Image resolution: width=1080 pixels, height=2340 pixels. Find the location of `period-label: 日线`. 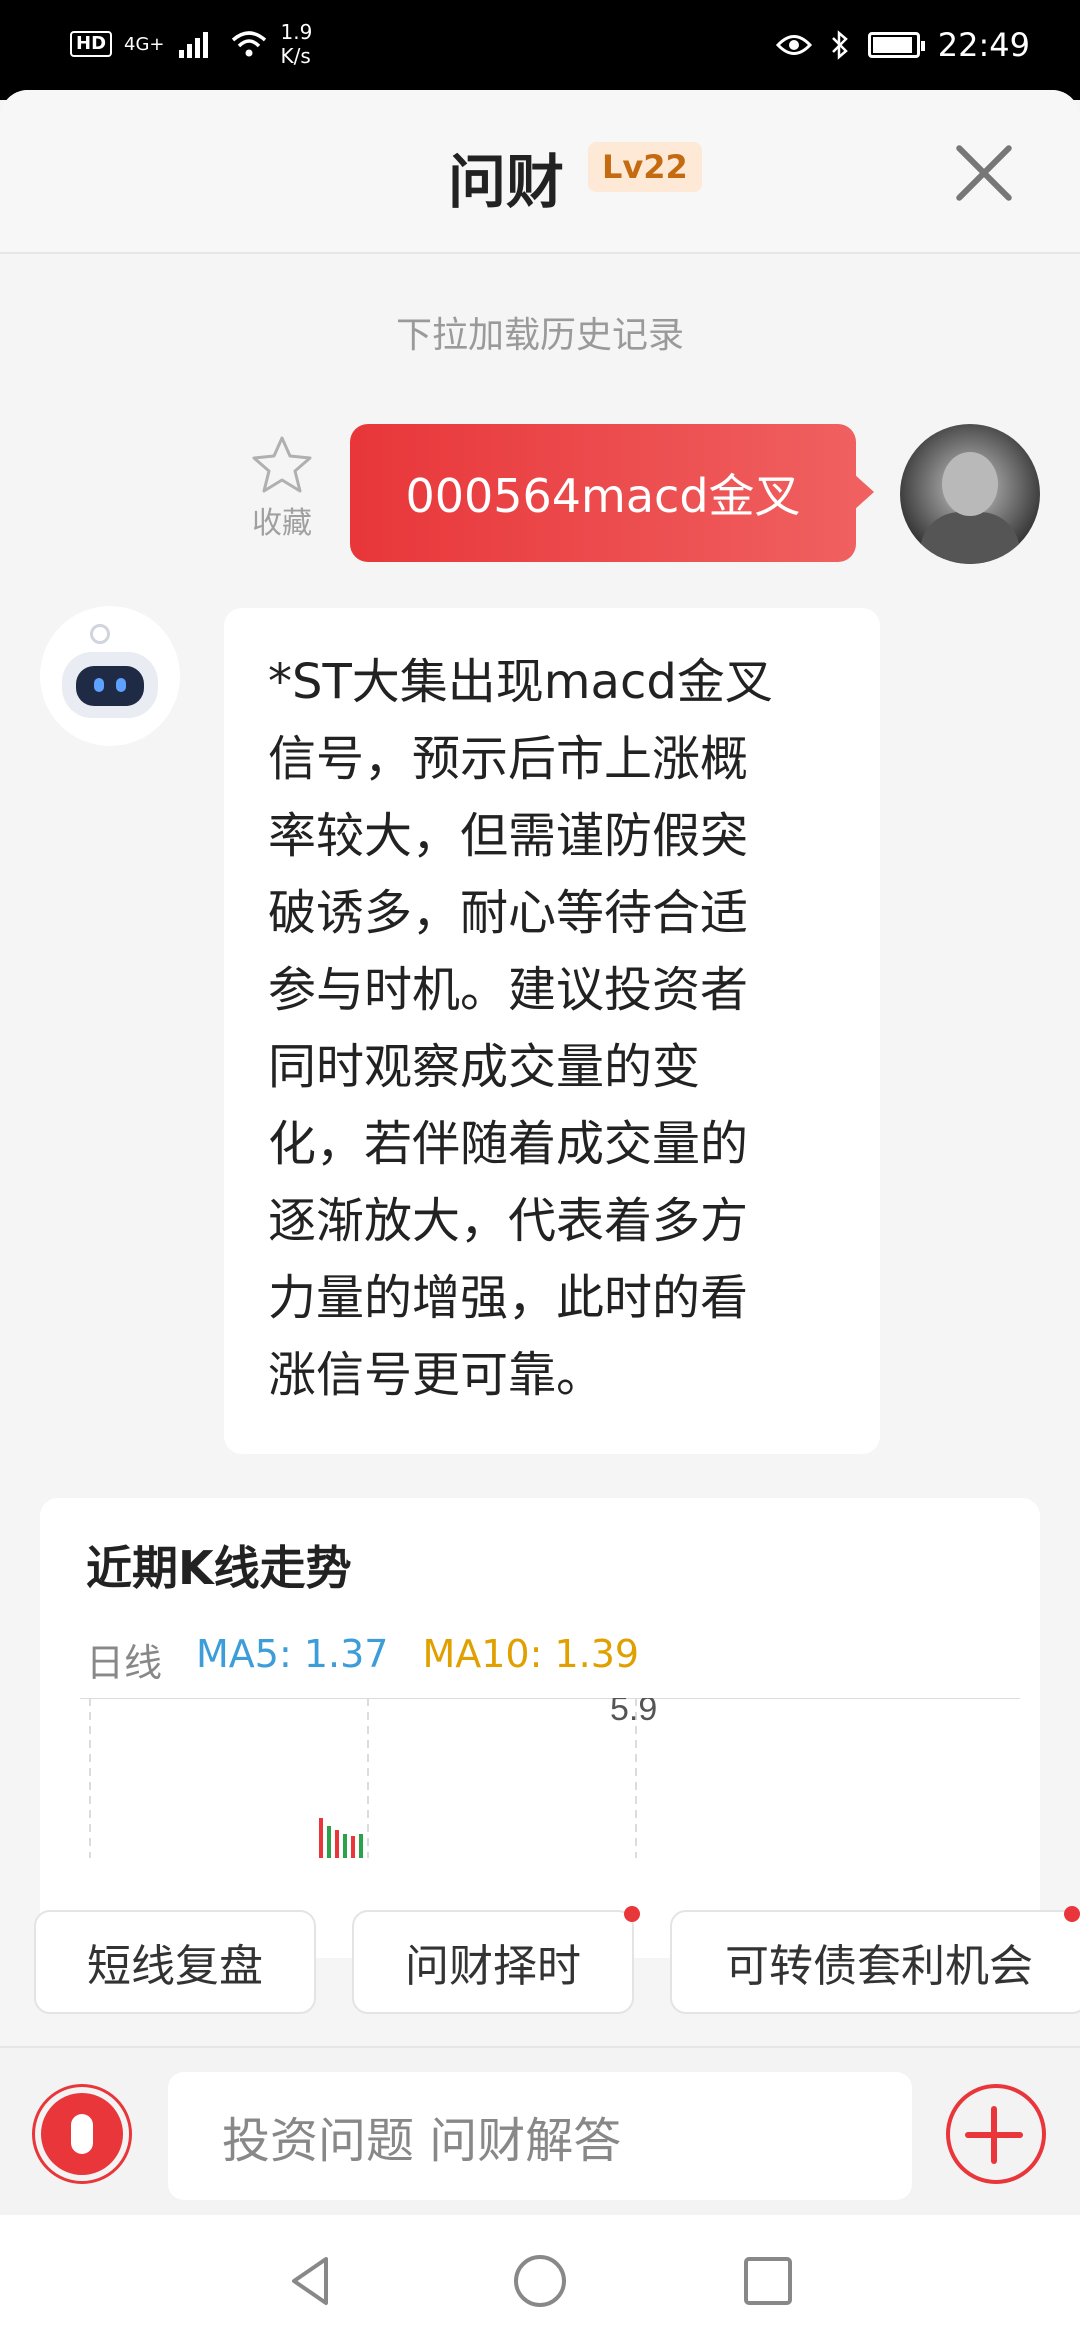

period-label: 日线 is located at coordinates (124, 1663).